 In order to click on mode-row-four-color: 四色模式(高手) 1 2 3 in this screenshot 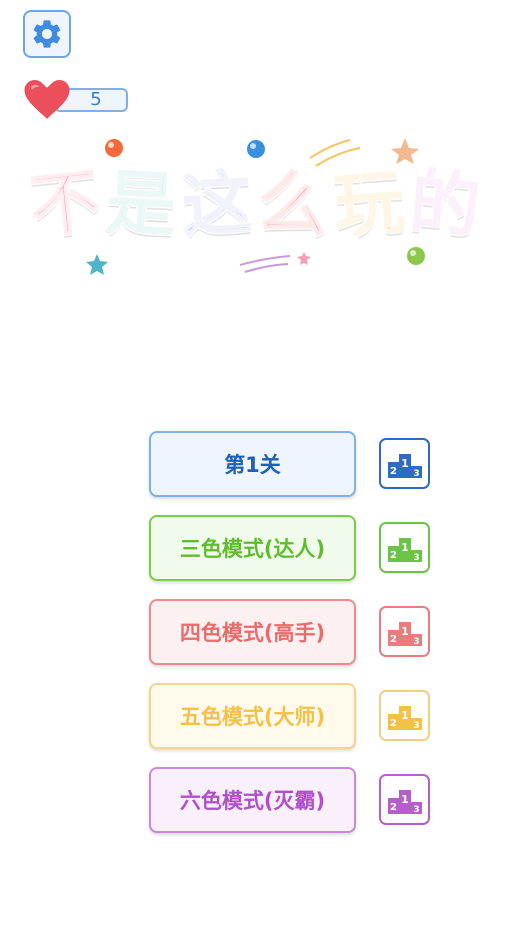, I will do `click(290, 632)`.